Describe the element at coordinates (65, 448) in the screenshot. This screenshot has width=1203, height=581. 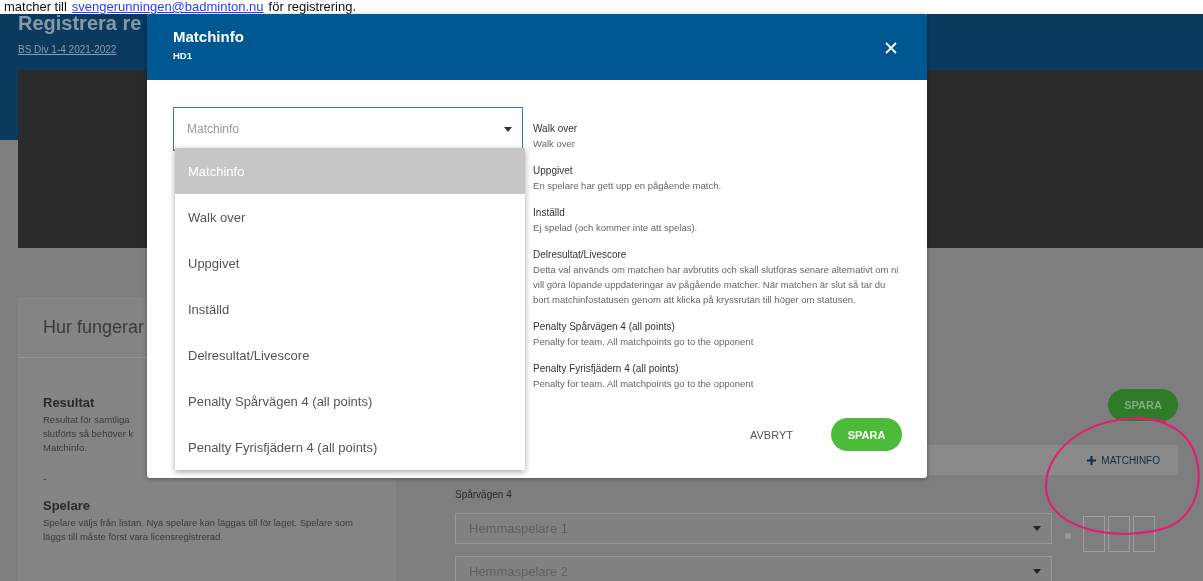
I see `help-text: Matchinfo.` at that location.